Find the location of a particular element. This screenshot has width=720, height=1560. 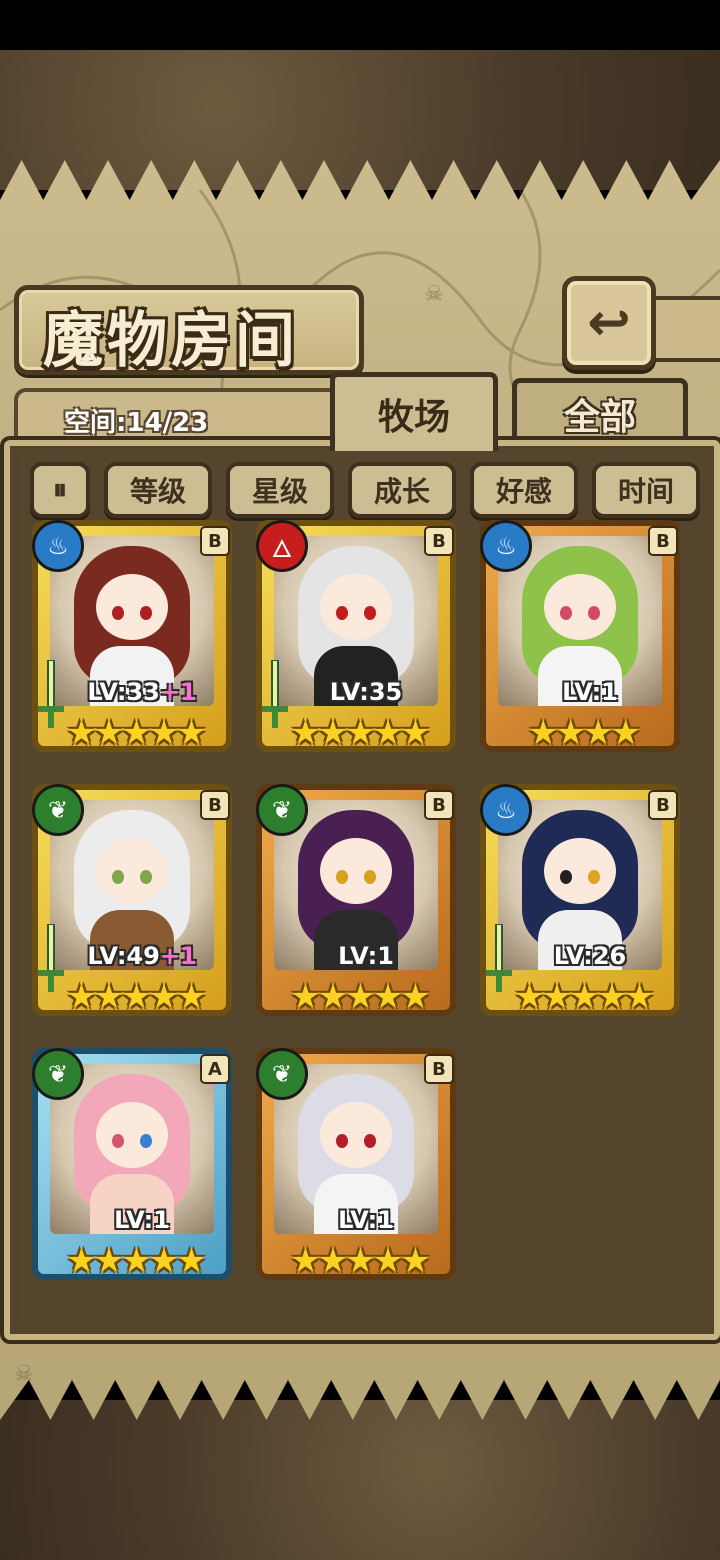

back-button: ↩ is located at coordinates (609, 323).